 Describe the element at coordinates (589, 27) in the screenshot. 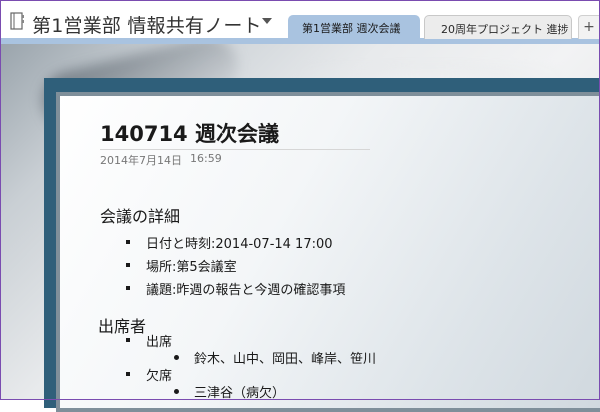

I see `add-section-button: +` at that location.